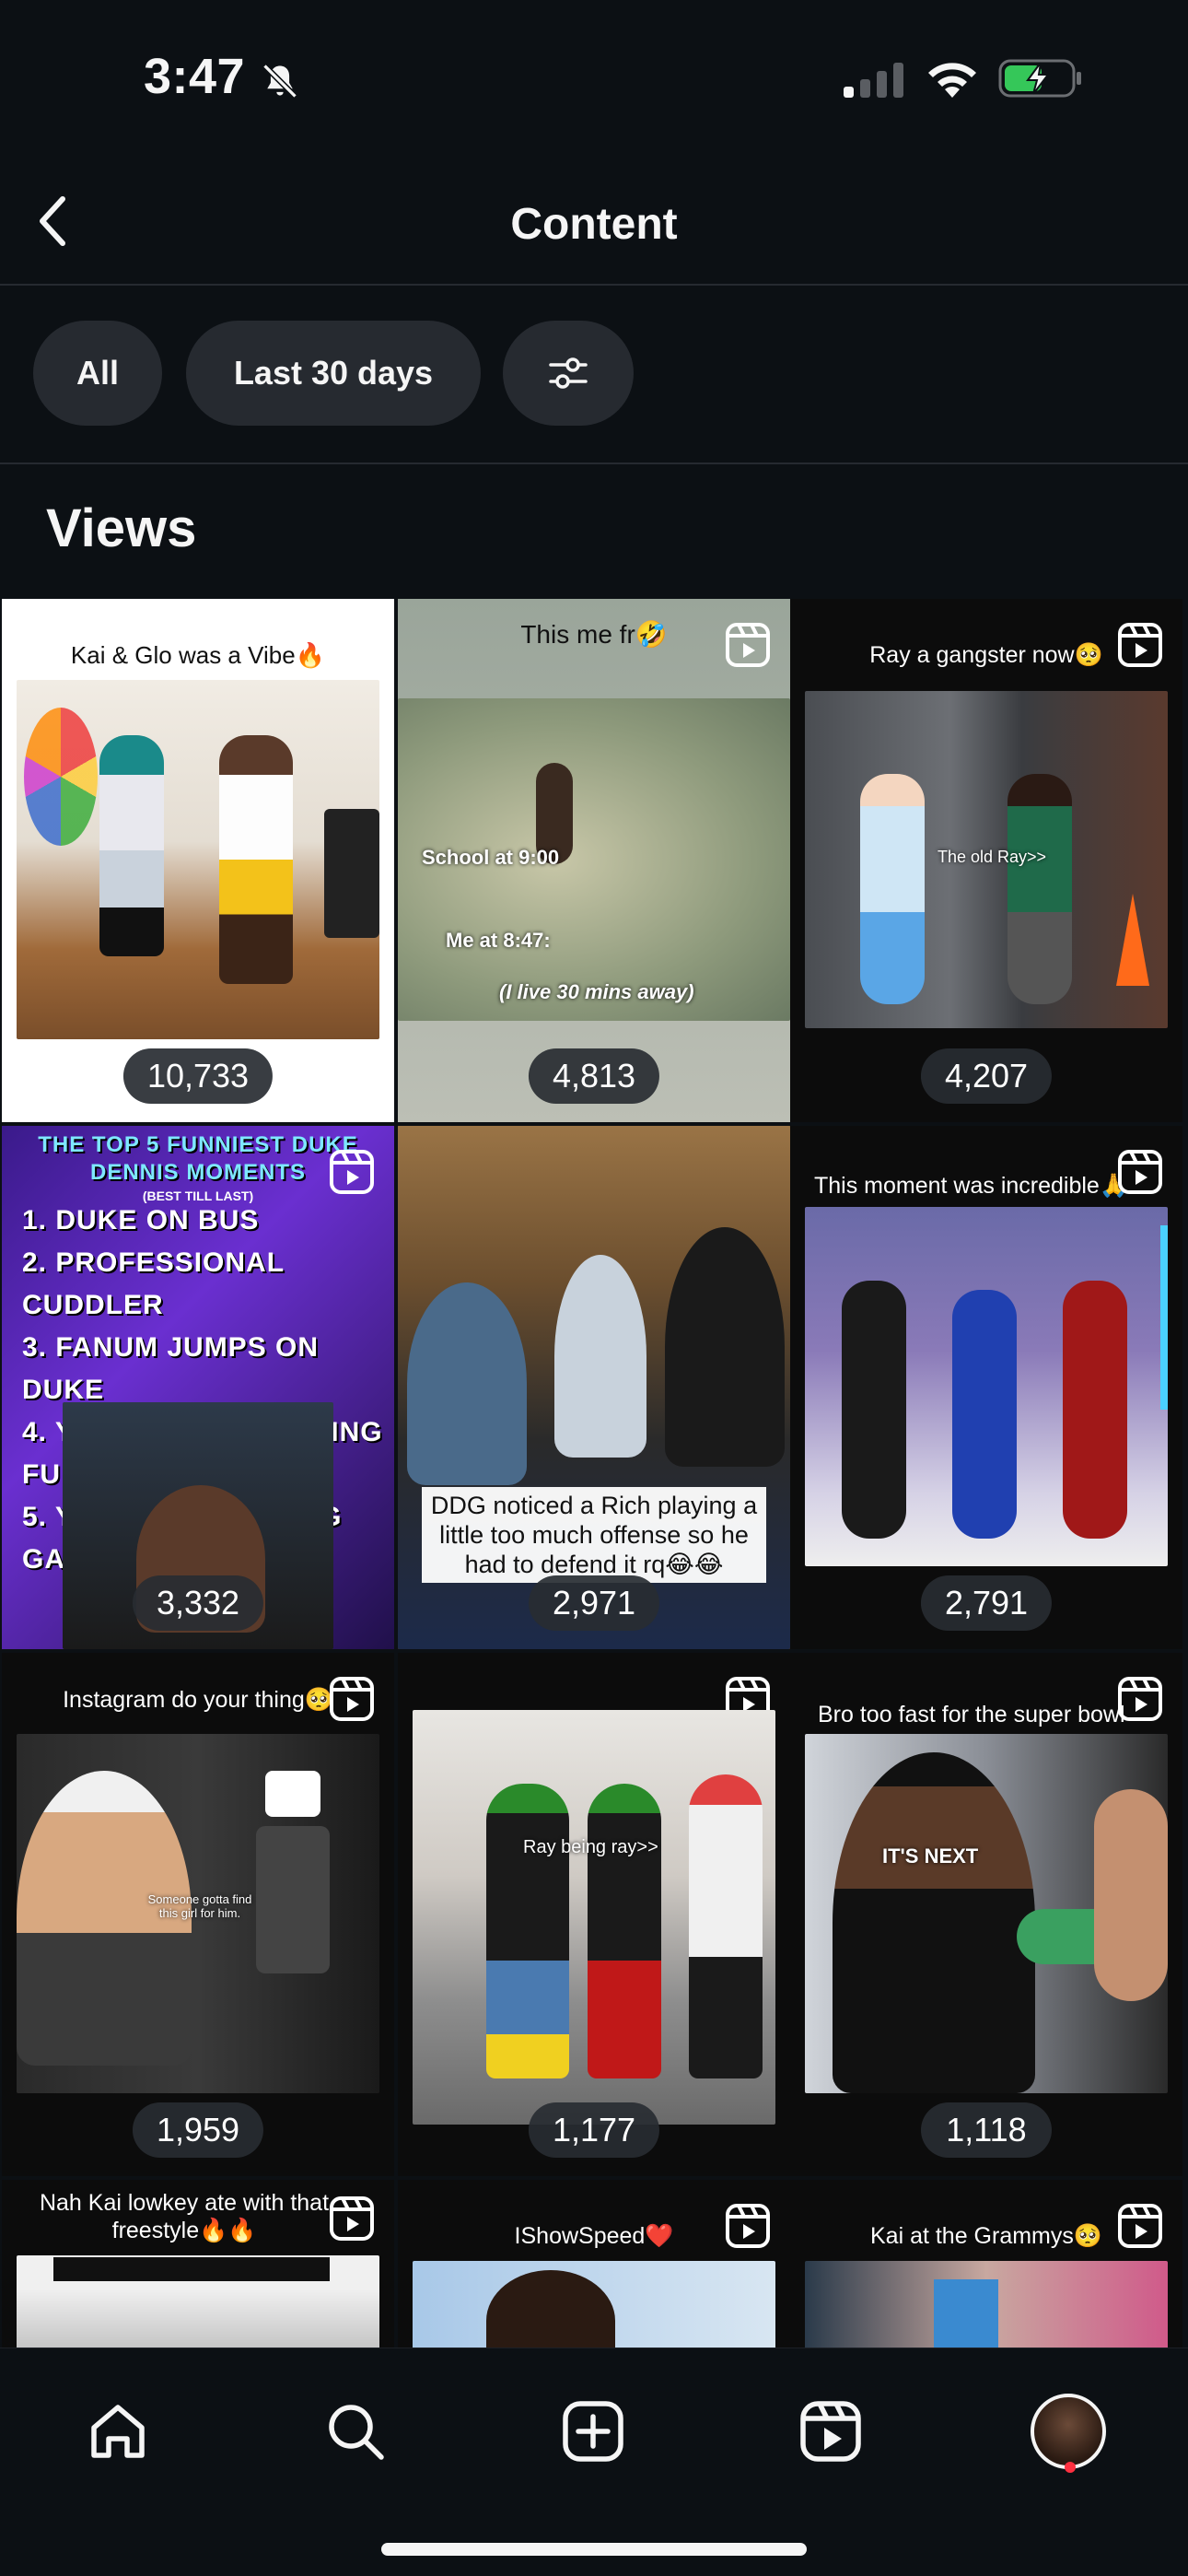 This screenshot has height=2576, width=1188. What do you see at coordinates (141, 1220) in the screenshot?
I see `list-item: 1. DUKE ON BUS` at bounding box center [141, 1220].